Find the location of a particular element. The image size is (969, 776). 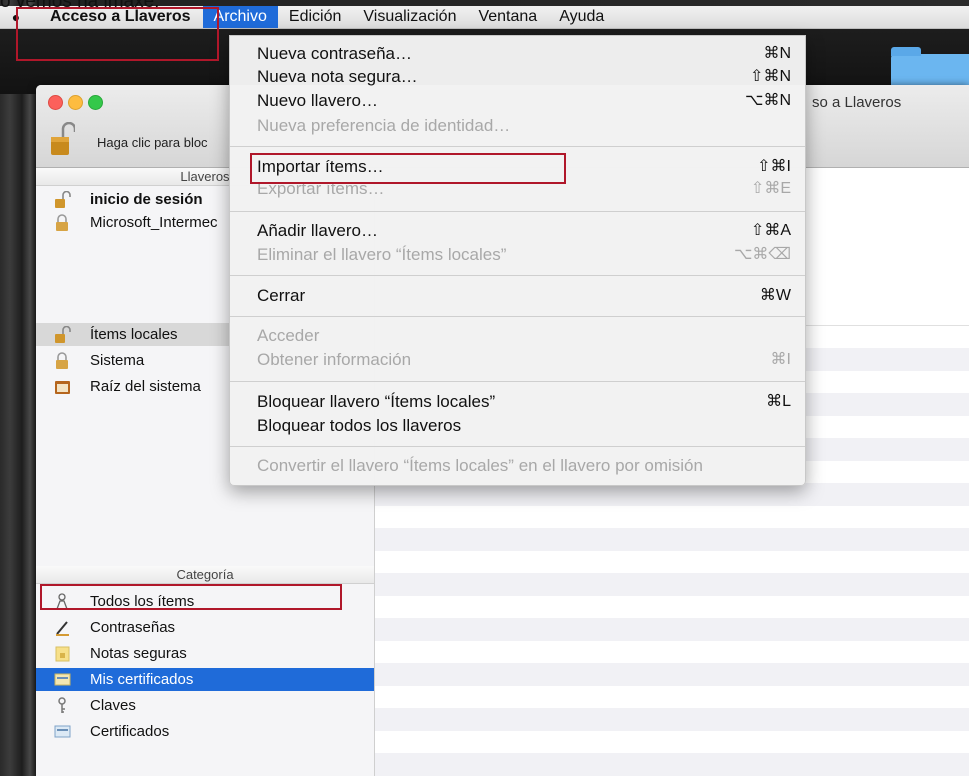

sidebar-item-label: Notas seguras is located at coordinates (138, 653).